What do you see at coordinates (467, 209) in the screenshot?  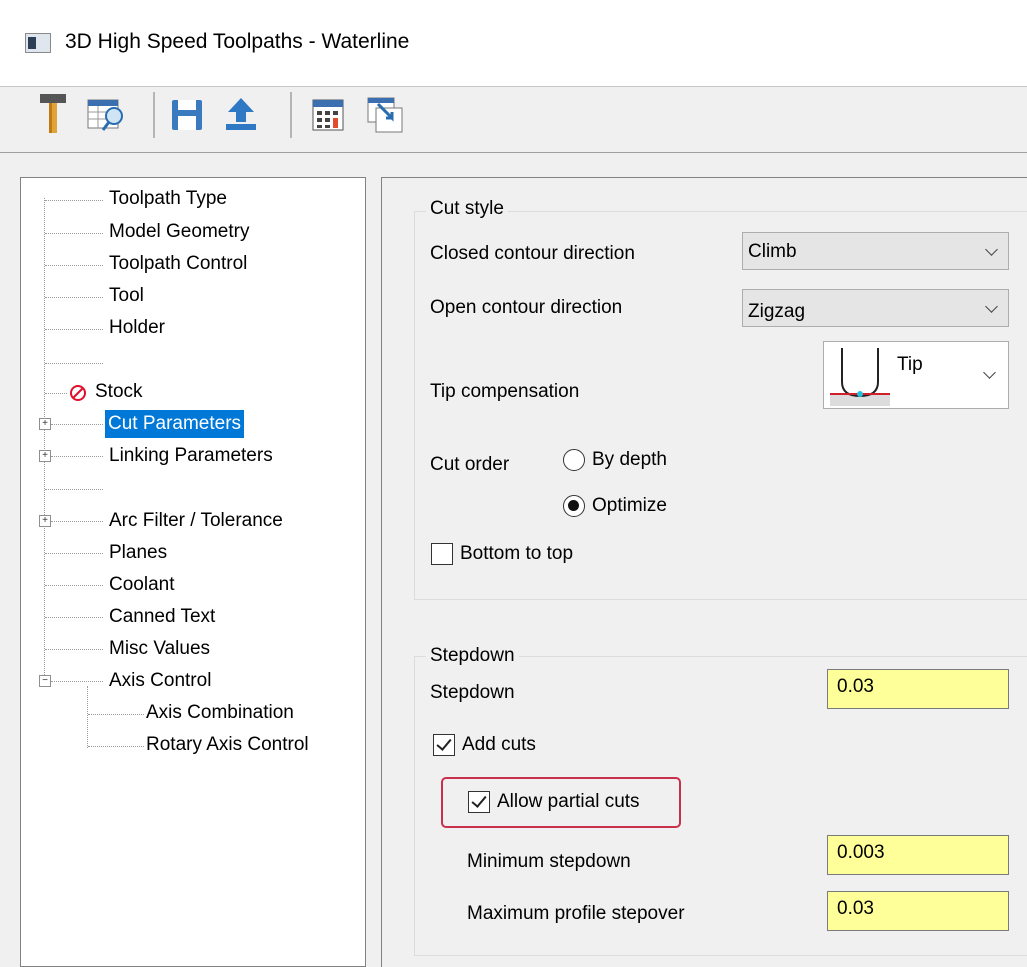 I see `cut-style-title: Cut style` at bounding box center [467, 209].